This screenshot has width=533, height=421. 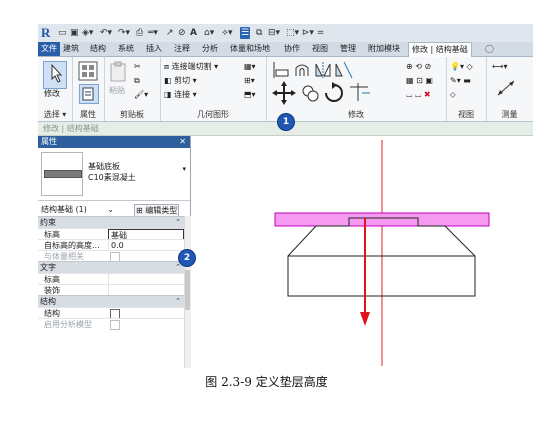 What do you see at coordinates (118, 72) in the screenshot?
I see `paste-icon` at bounding box center [118, 72].